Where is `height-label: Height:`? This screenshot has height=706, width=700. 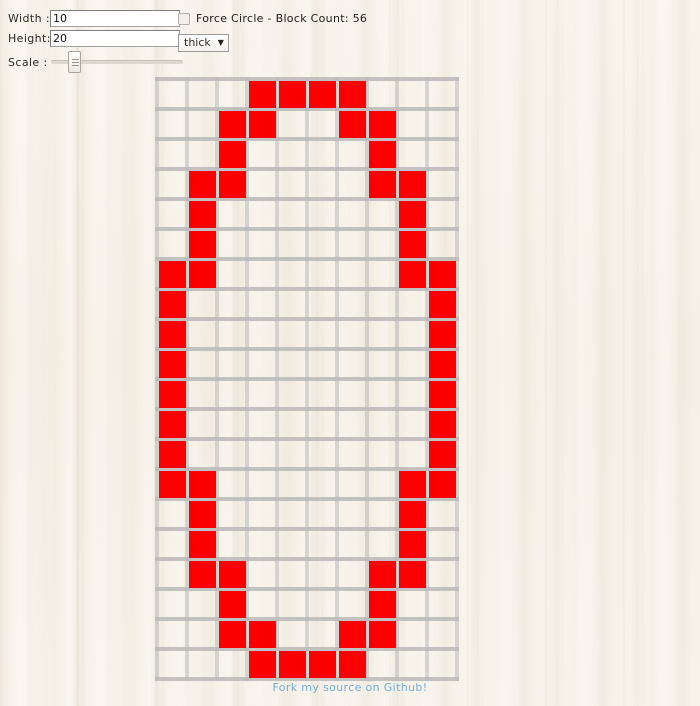
height-label: Height: is located at coordinates (29, 38).